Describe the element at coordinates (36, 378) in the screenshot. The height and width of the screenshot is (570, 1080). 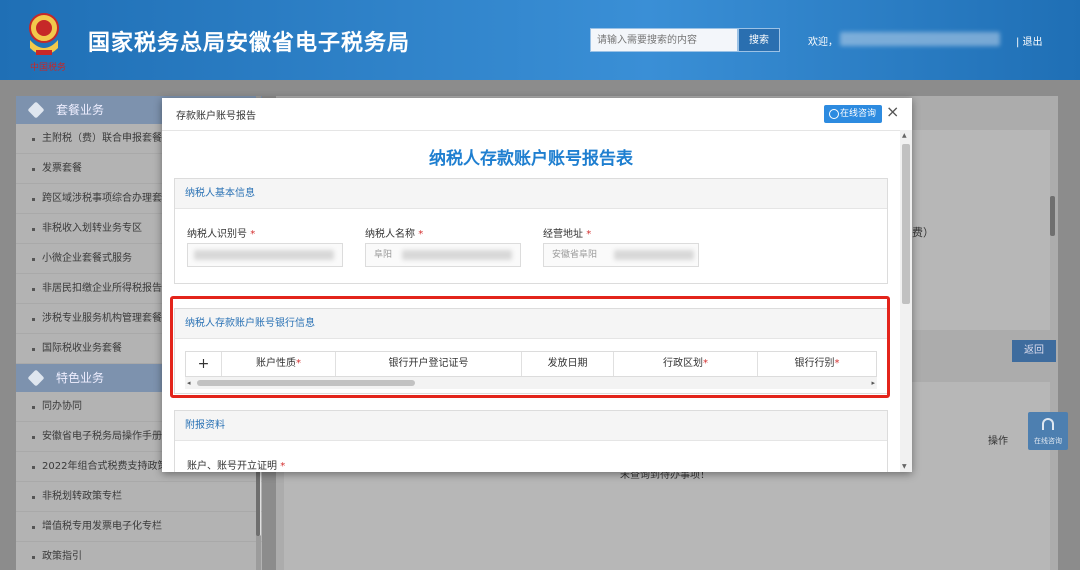
I see `featured-icon` at that location.